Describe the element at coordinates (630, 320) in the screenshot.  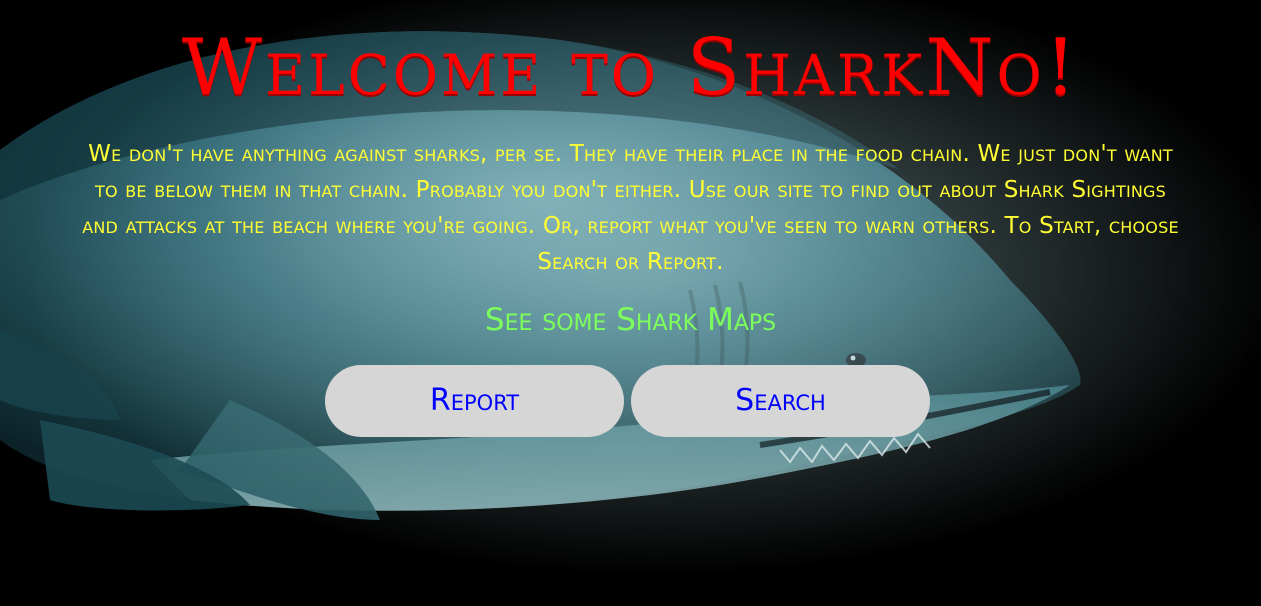
I see `shark-maps-link: See some Shark Maps` at that location.